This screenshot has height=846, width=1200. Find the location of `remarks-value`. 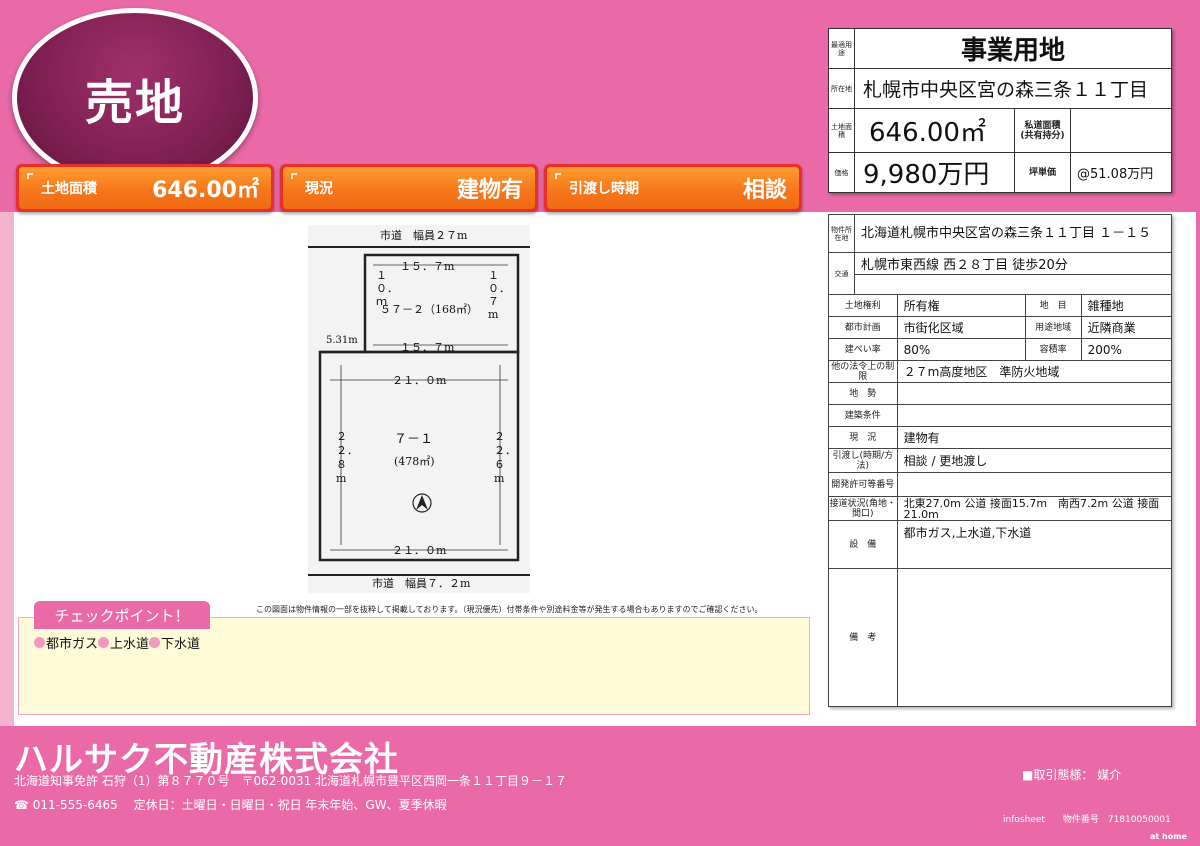

remarks-value is located at coordinates (1034, 637).